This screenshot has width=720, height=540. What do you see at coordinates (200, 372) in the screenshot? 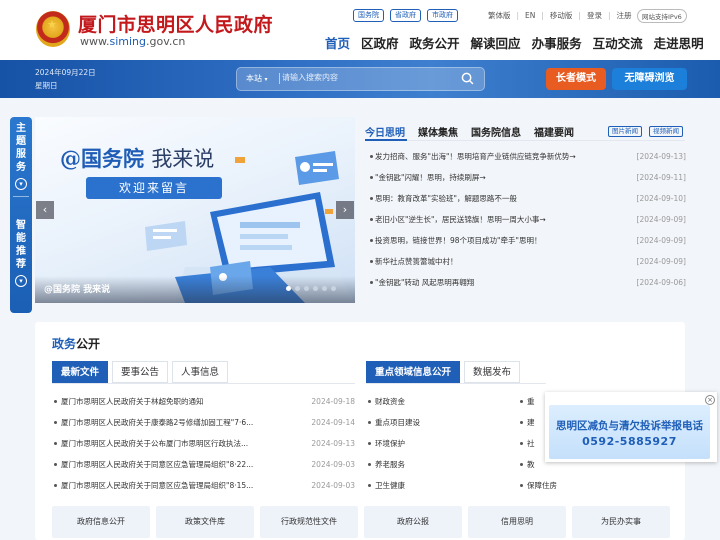
I see `tab-personnel: 人事信息` at bounding box center [200, 372].